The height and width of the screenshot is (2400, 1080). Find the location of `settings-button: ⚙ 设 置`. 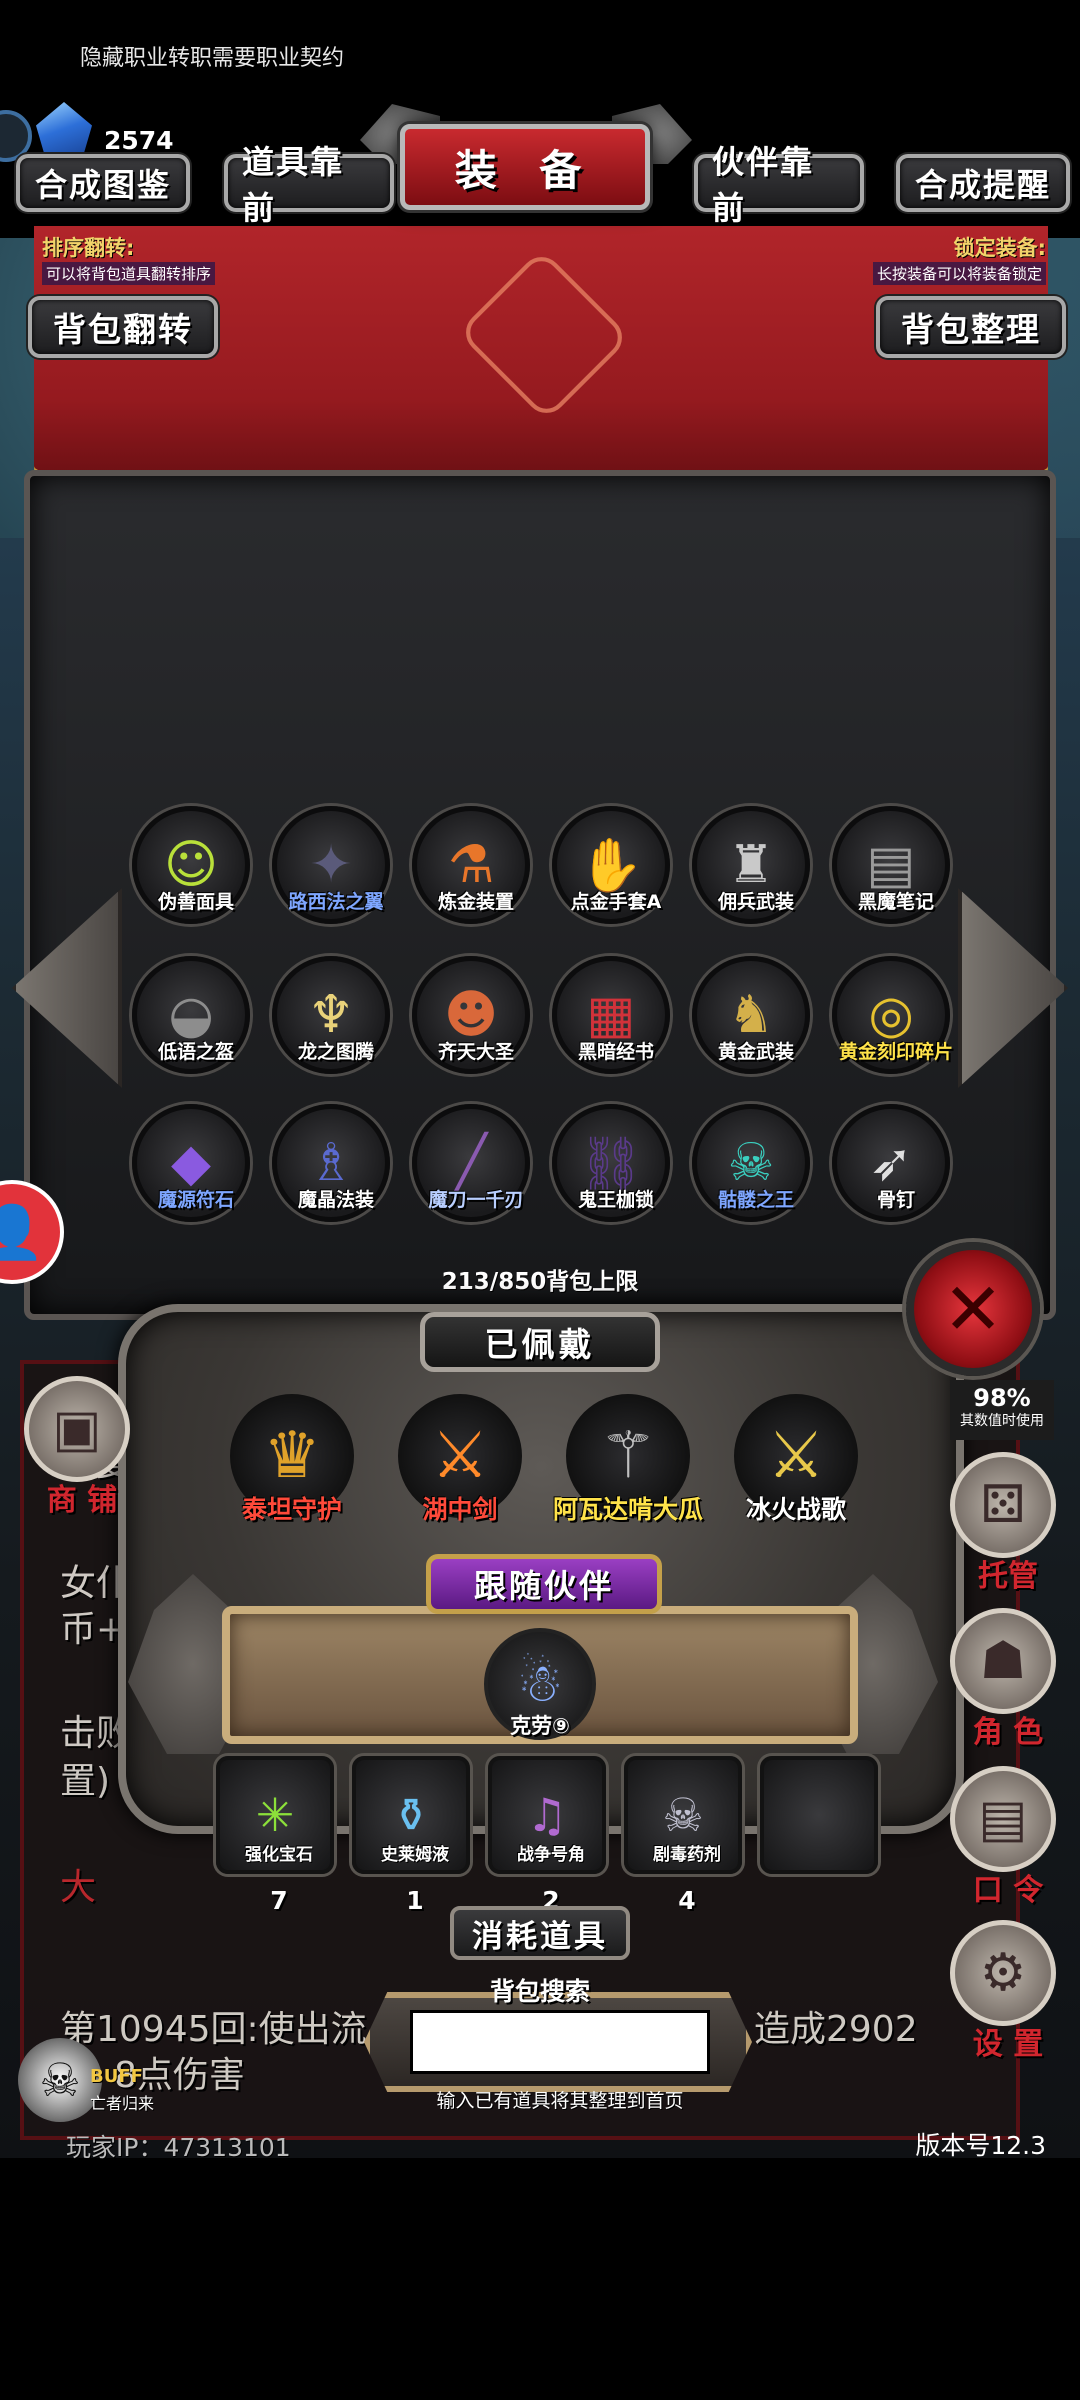

settings-button: ⚙ 设 置 is located at coordinates (1003, 1991).